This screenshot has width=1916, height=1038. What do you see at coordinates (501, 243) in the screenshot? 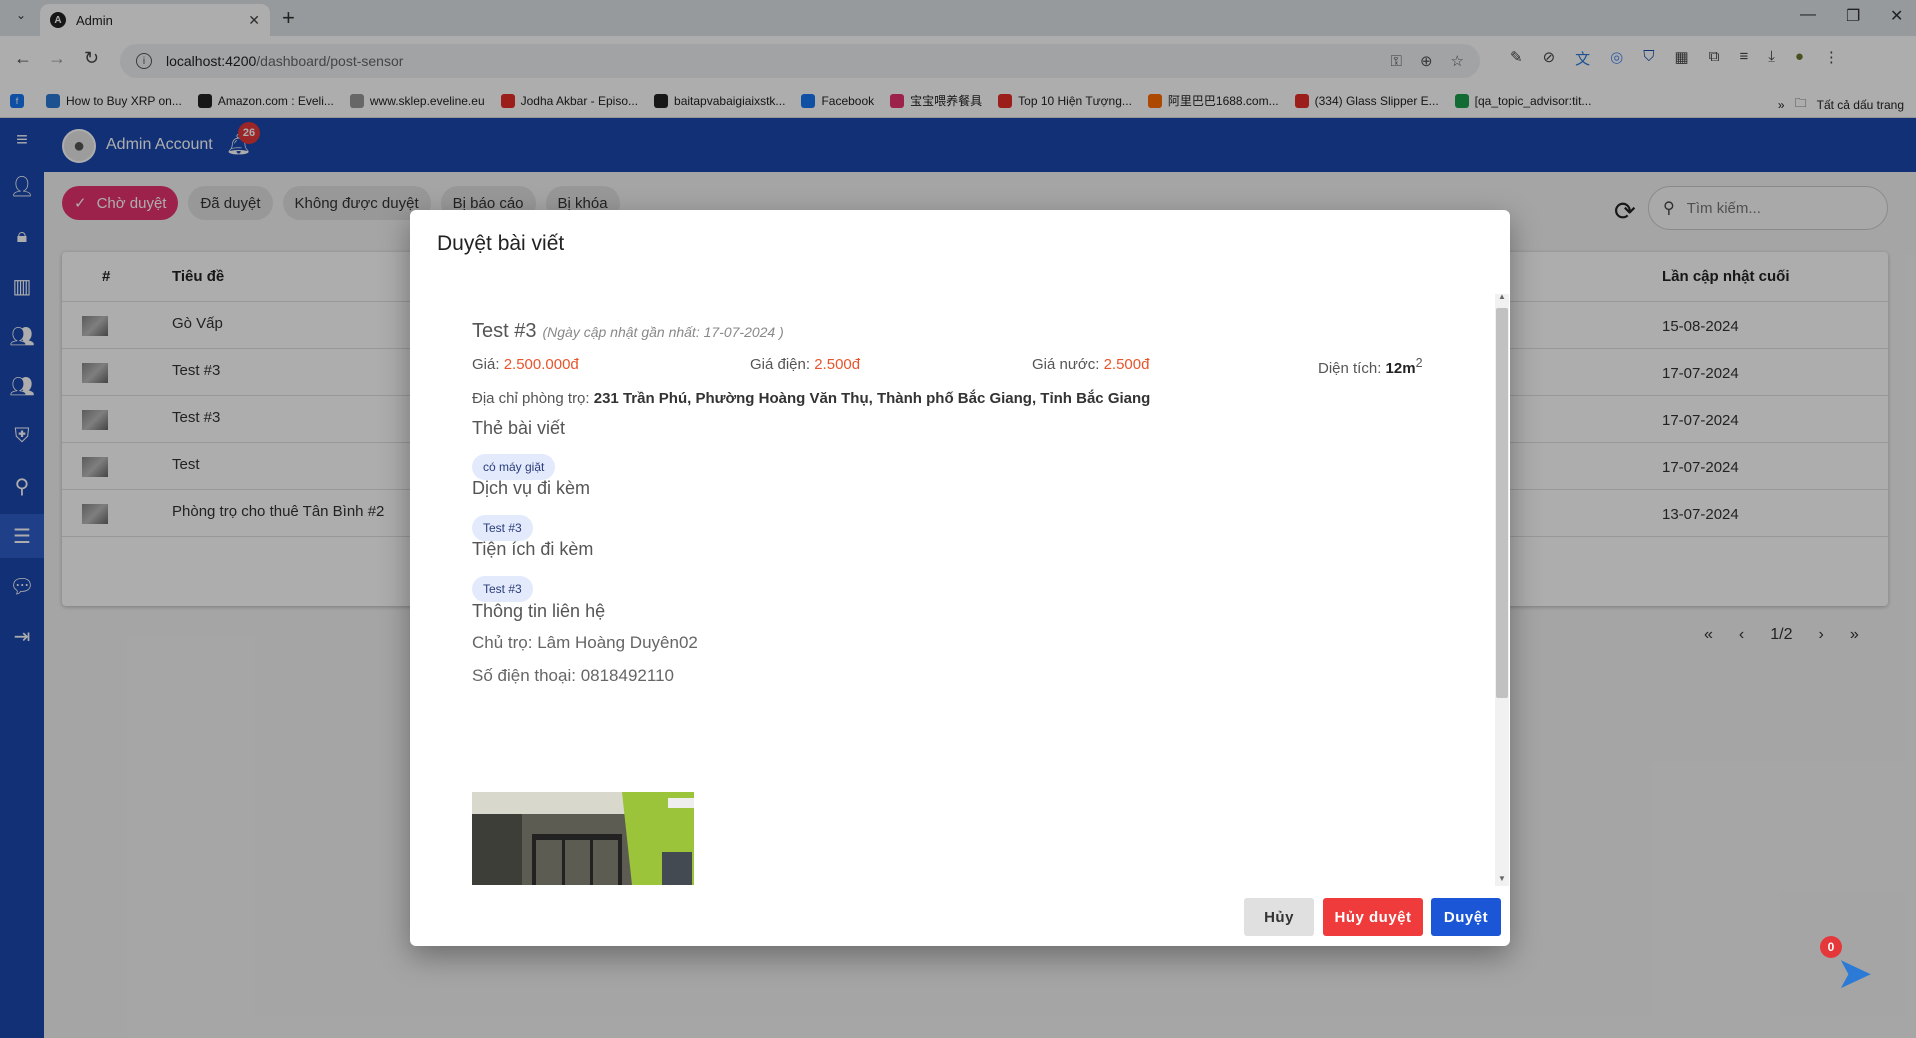
I see `dialog-title: Duyệt bài viết` at bounding box center [501, 243].